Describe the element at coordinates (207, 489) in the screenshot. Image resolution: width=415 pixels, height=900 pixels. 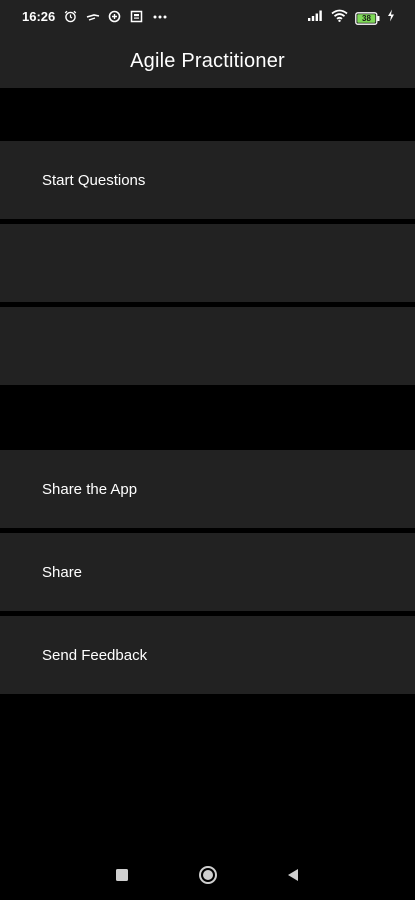
I see `menu-item-share-app: Share the App` at that location.